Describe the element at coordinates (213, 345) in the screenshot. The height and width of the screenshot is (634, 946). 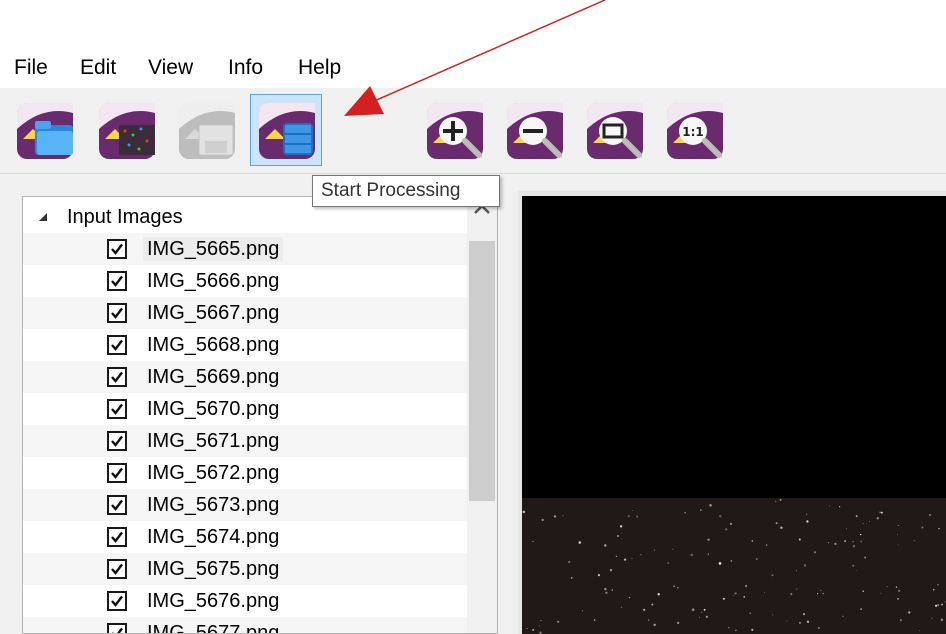
I see `image-filename: IMG_5668.png` at that location.